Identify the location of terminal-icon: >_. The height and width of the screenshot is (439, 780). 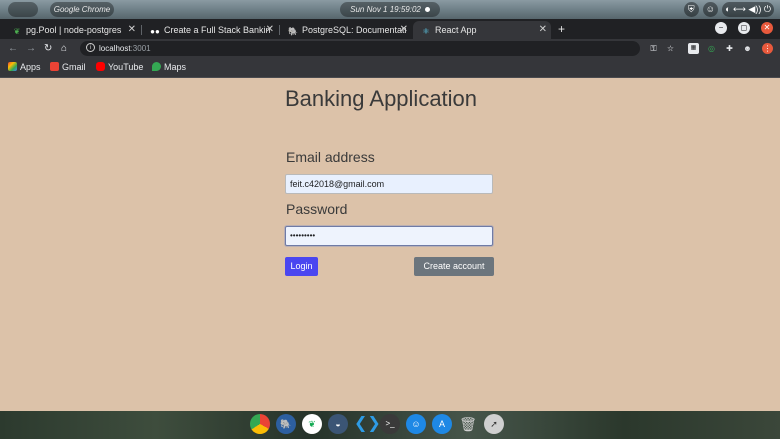
(390, 424).